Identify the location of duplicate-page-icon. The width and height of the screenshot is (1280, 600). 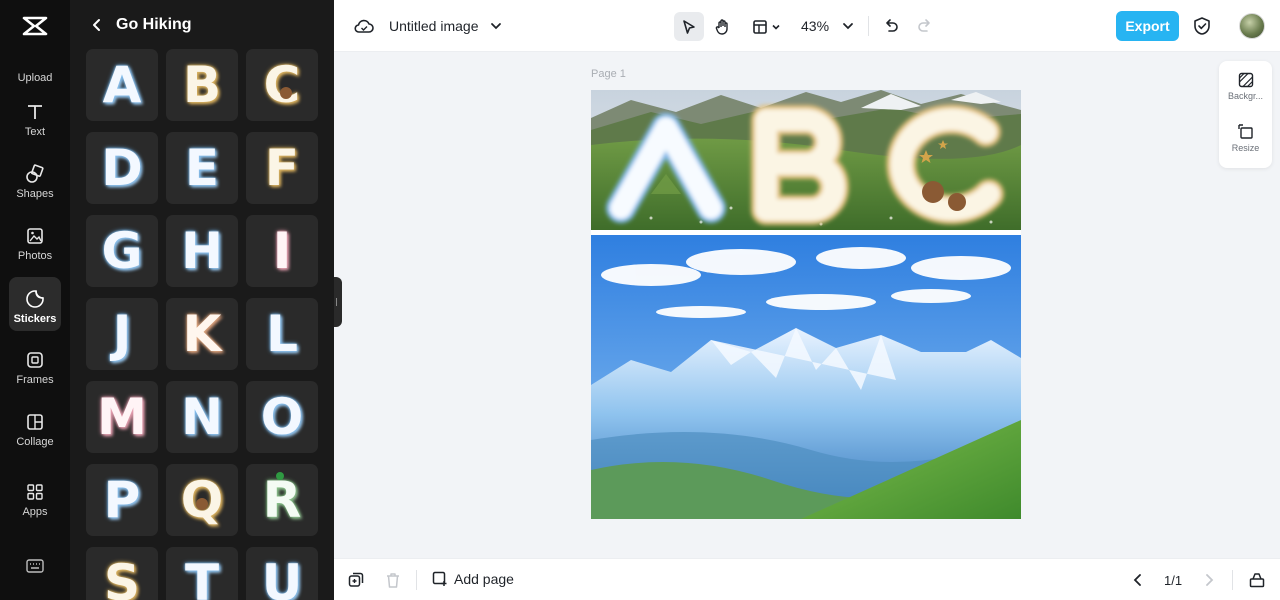
(356, 580).